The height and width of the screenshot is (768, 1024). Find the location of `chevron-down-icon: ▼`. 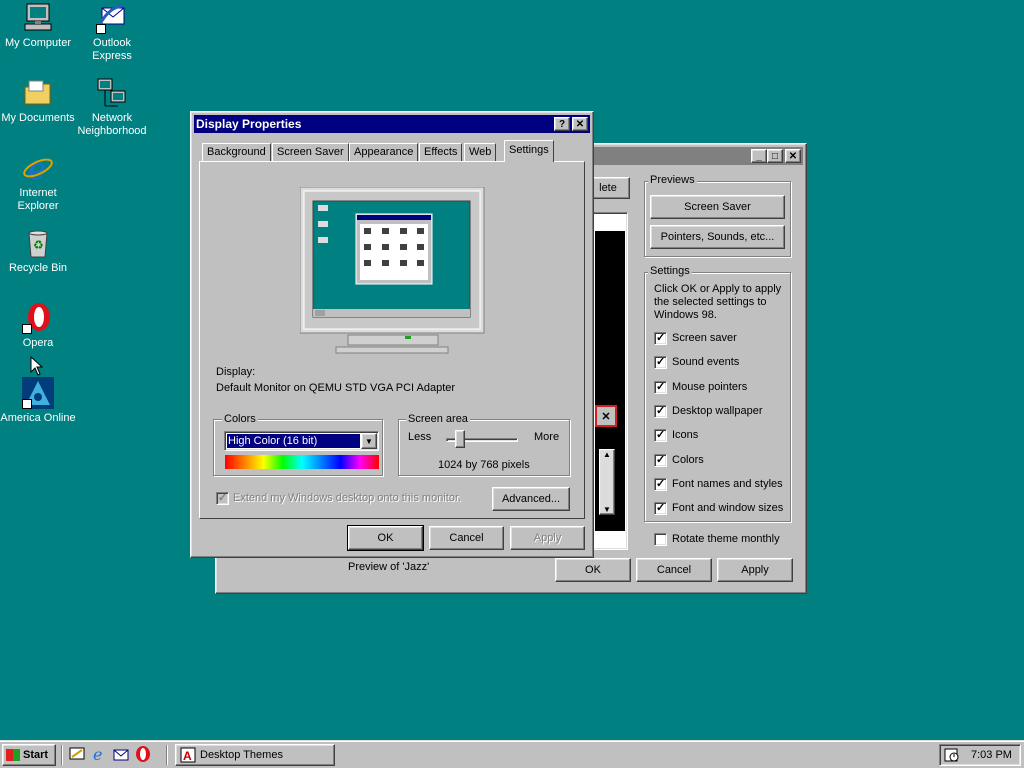

chevron-down-icon: ▼ is located at coordinates (369, 441).